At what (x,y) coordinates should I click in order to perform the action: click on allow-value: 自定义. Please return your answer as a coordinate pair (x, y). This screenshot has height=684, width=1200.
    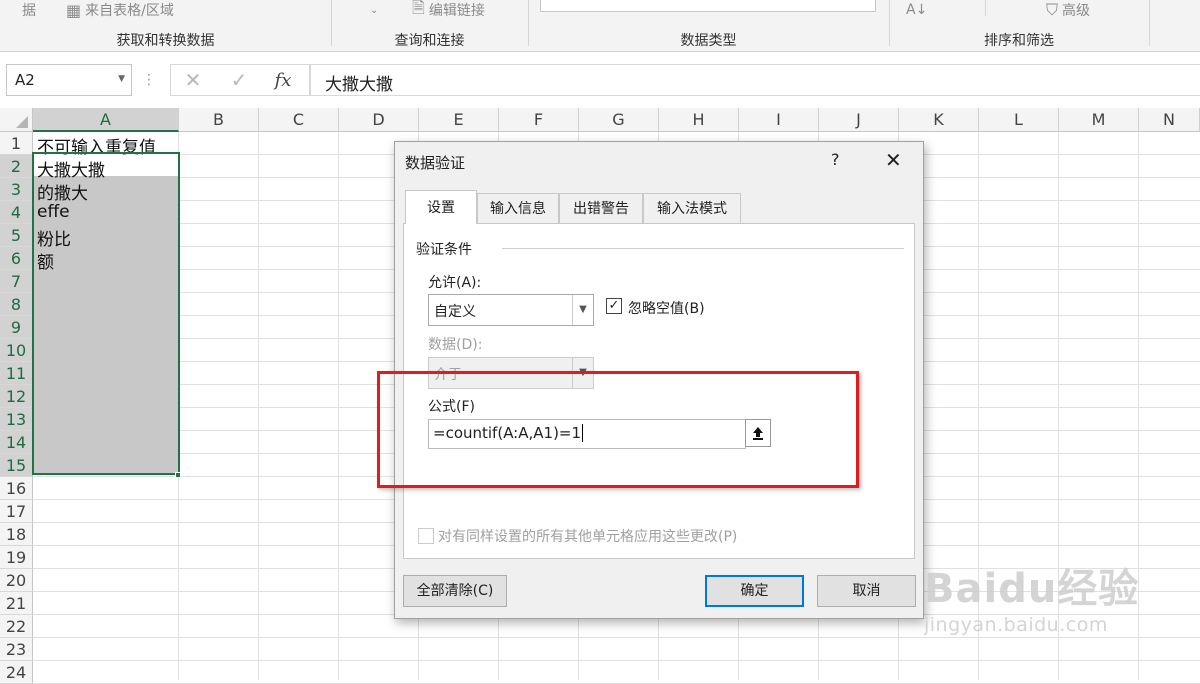
    Looking at the image, I should click on (455, 312).